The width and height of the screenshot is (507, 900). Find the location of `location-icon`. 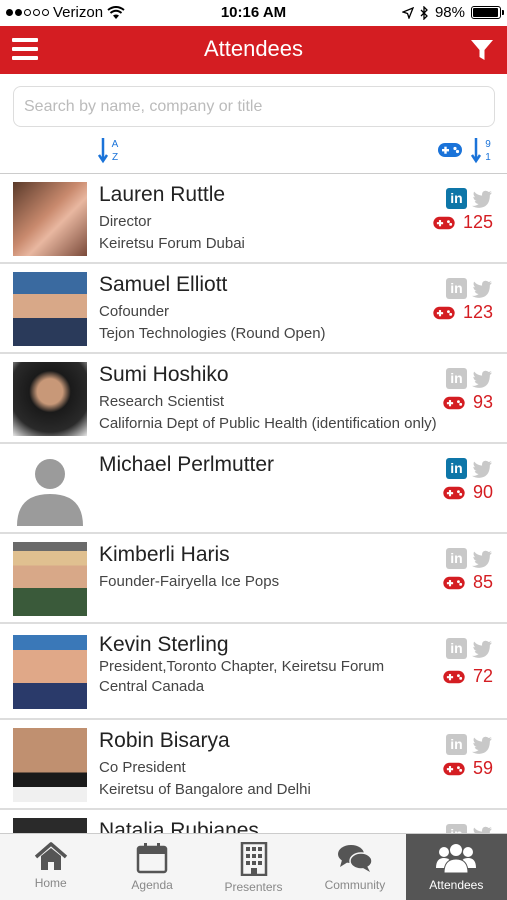

location-icon is located at coordinates (407, 12).